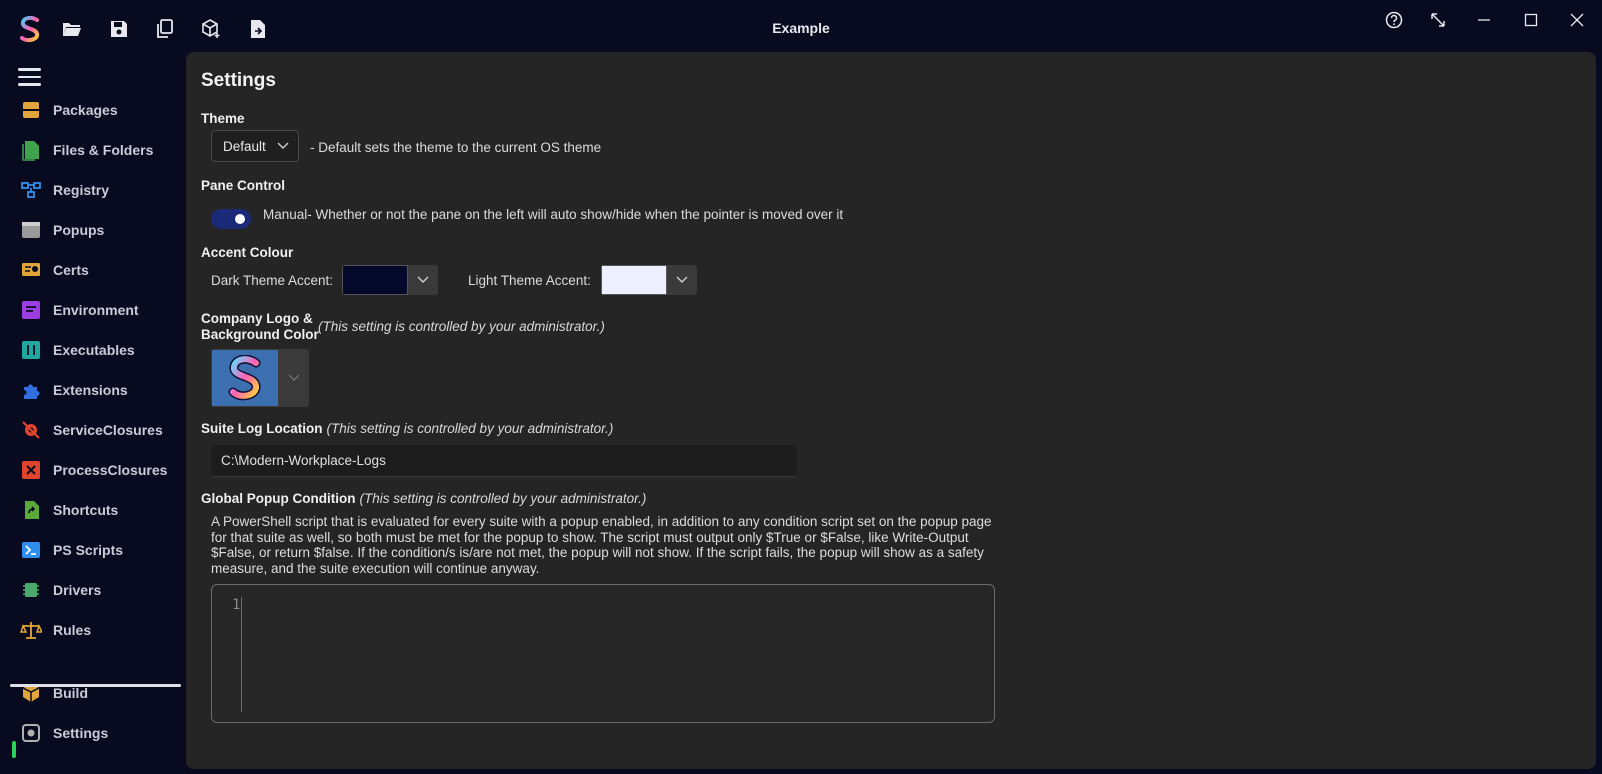  I want to click on popups-icon, so click(31, 230).